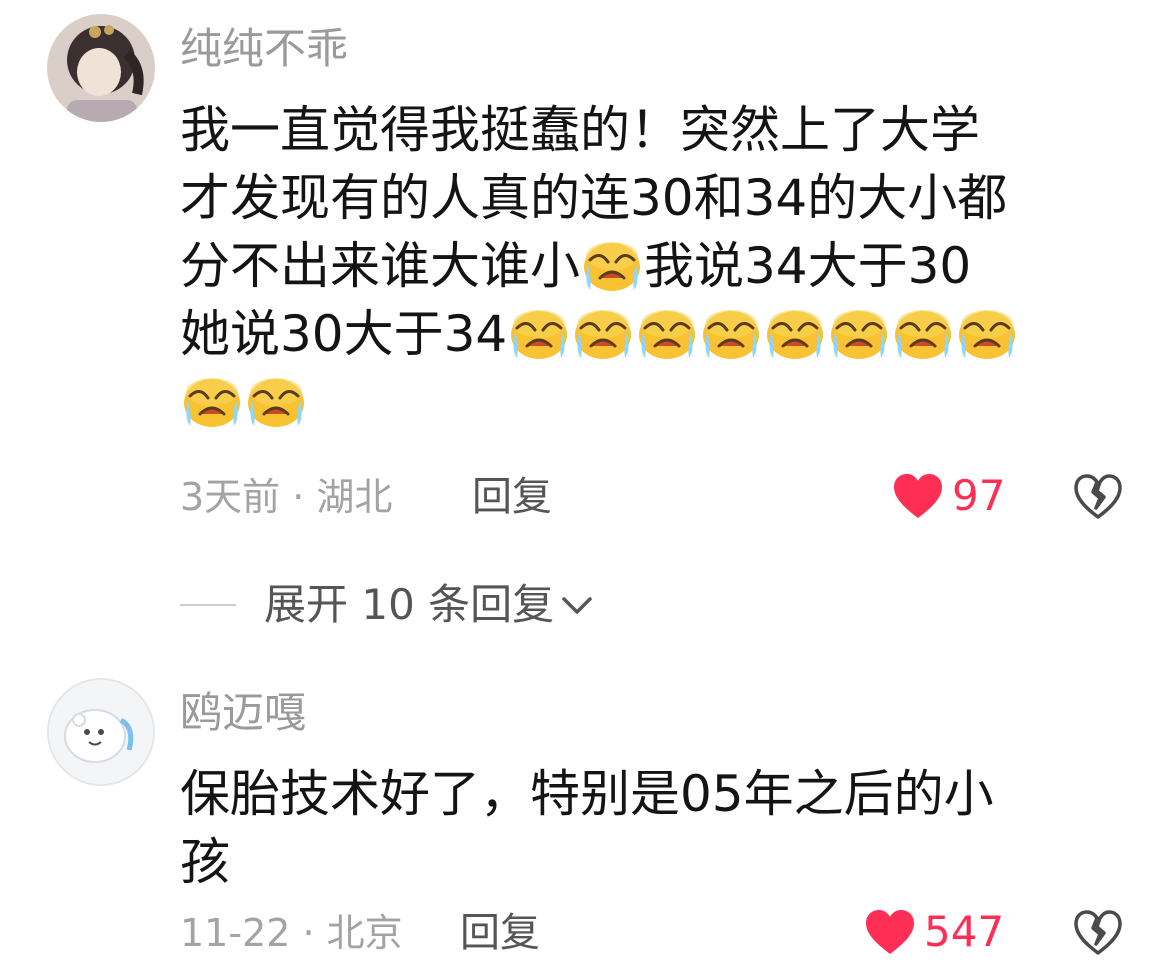  I want to click on comment-line-text: 她说30大于34, so click(344, 334).